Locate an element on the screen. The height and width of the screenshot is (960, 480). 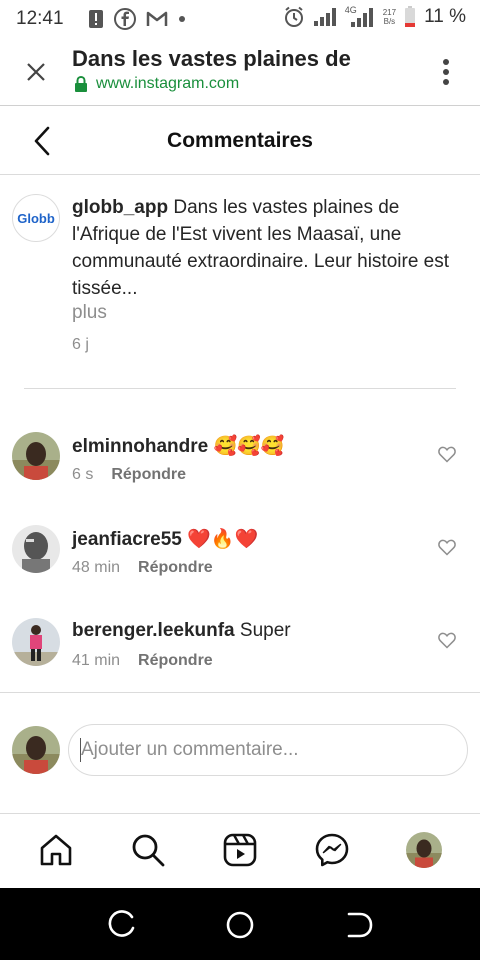
nav-messenger is located at coordinates (332, 850).